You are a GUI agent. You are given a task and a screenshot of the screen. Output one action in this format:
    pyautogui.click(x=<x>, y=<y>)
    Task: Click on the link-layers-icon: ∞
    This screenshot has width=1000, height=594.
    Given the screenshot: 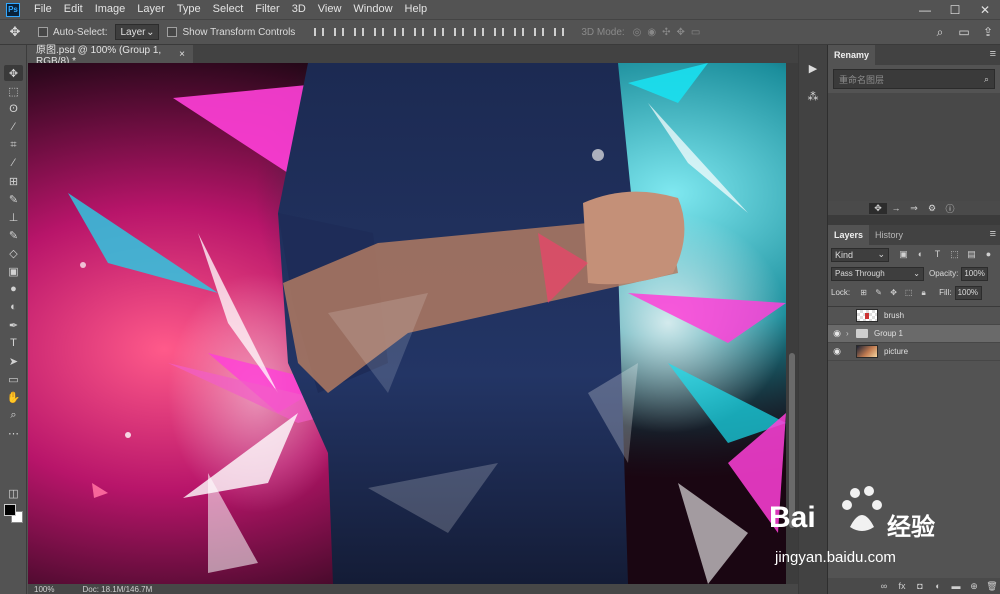 What is the action you would take?
    pyautogui.click(x=884, y=586)
    